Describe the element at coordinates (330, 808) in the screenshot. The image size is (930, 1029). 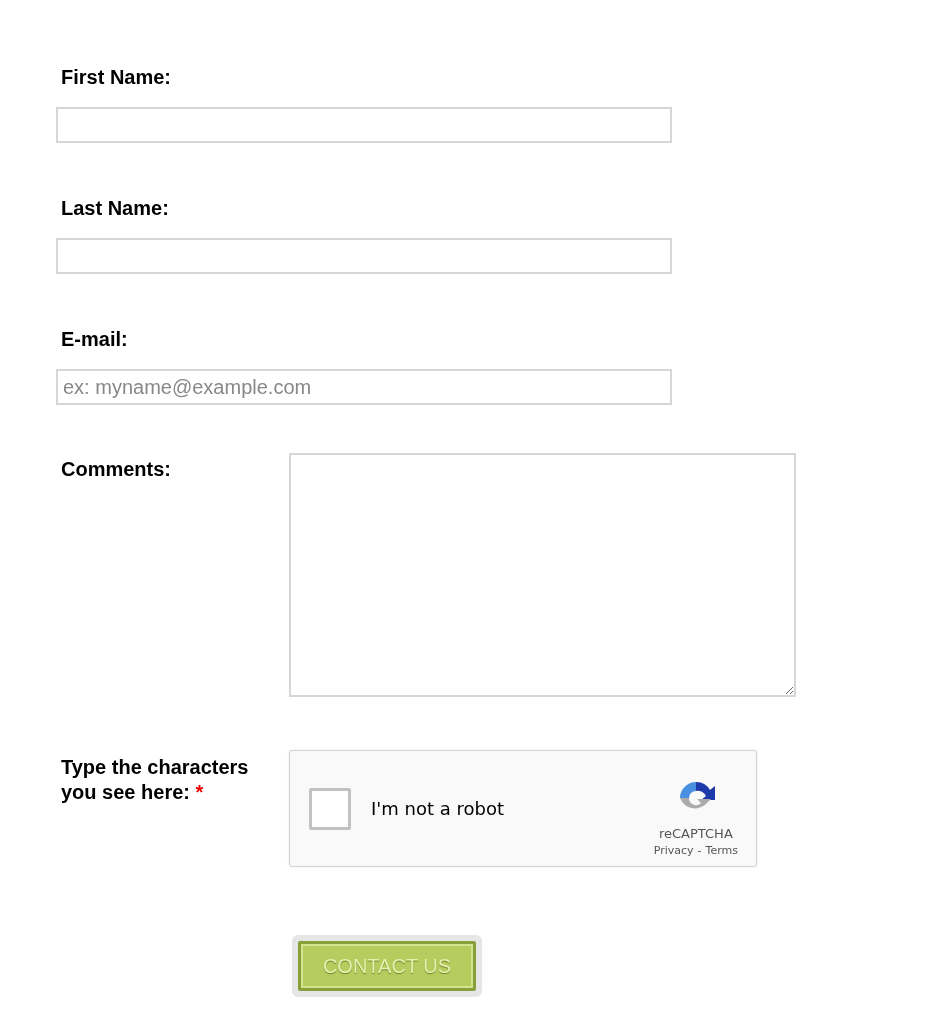
I see `captcha-checkbox` at that location.